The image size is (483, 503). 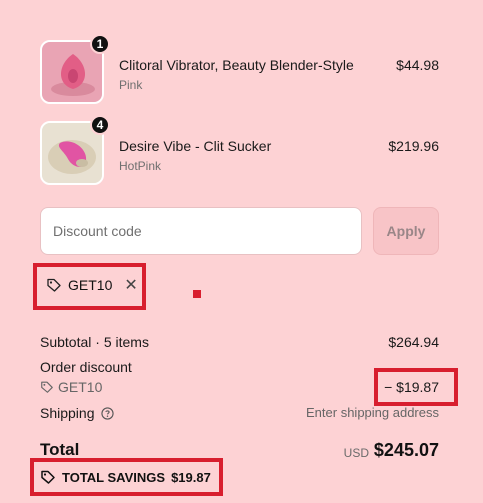 What do you see at coordinates (191, 477) in the screenshot?
I see `savings-value: $19.87` at bounding box center [191, 477].